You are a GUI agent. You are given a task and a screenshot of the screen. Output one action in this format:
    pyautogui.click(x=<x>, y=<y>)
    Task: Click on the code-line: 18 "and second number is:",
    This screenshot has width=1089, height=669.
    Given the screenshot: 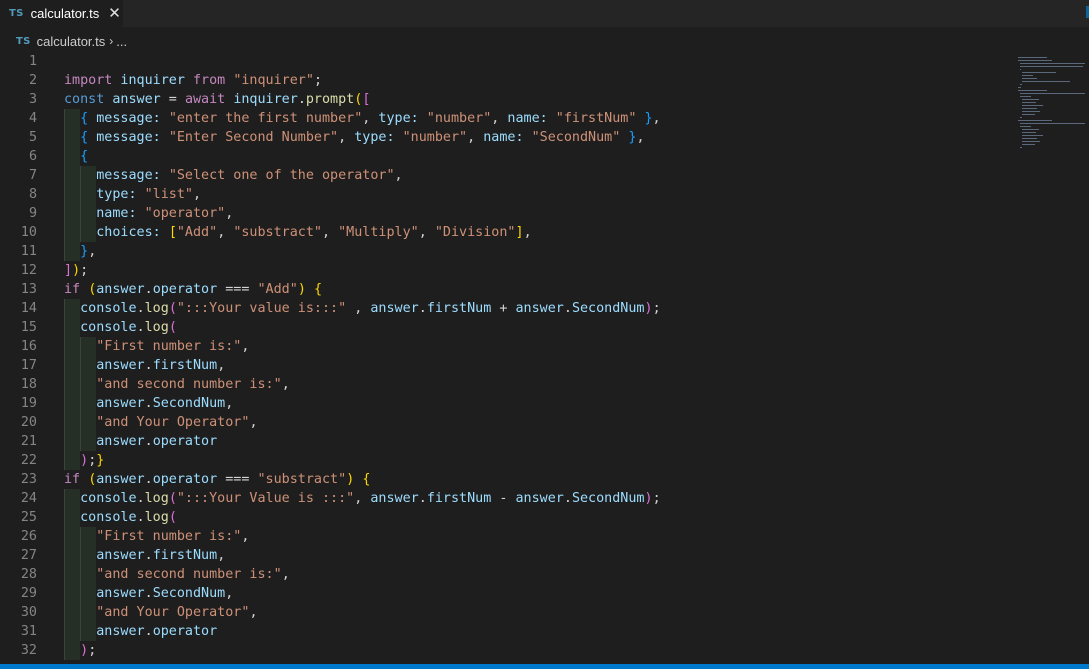 What is the action you would take?
    pyautogui.click(x=500, y=384)
    